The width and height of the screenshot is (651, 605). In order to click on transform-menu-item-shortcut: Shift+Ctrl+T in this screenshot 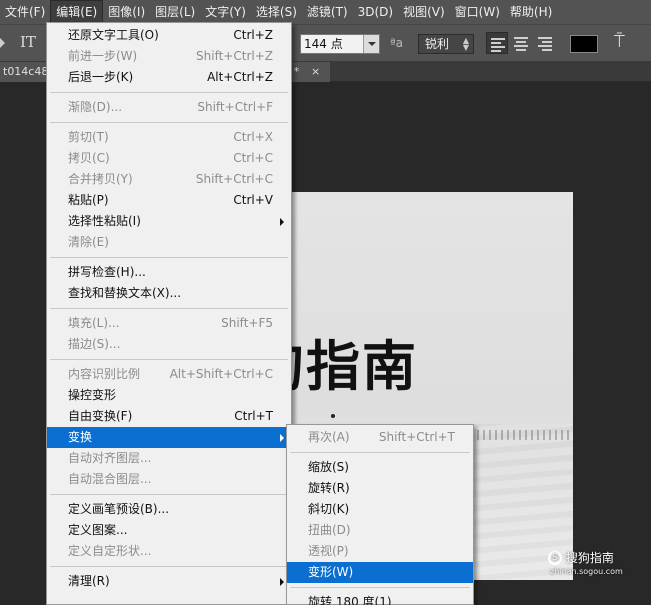, I will do `click(416, 437)`.